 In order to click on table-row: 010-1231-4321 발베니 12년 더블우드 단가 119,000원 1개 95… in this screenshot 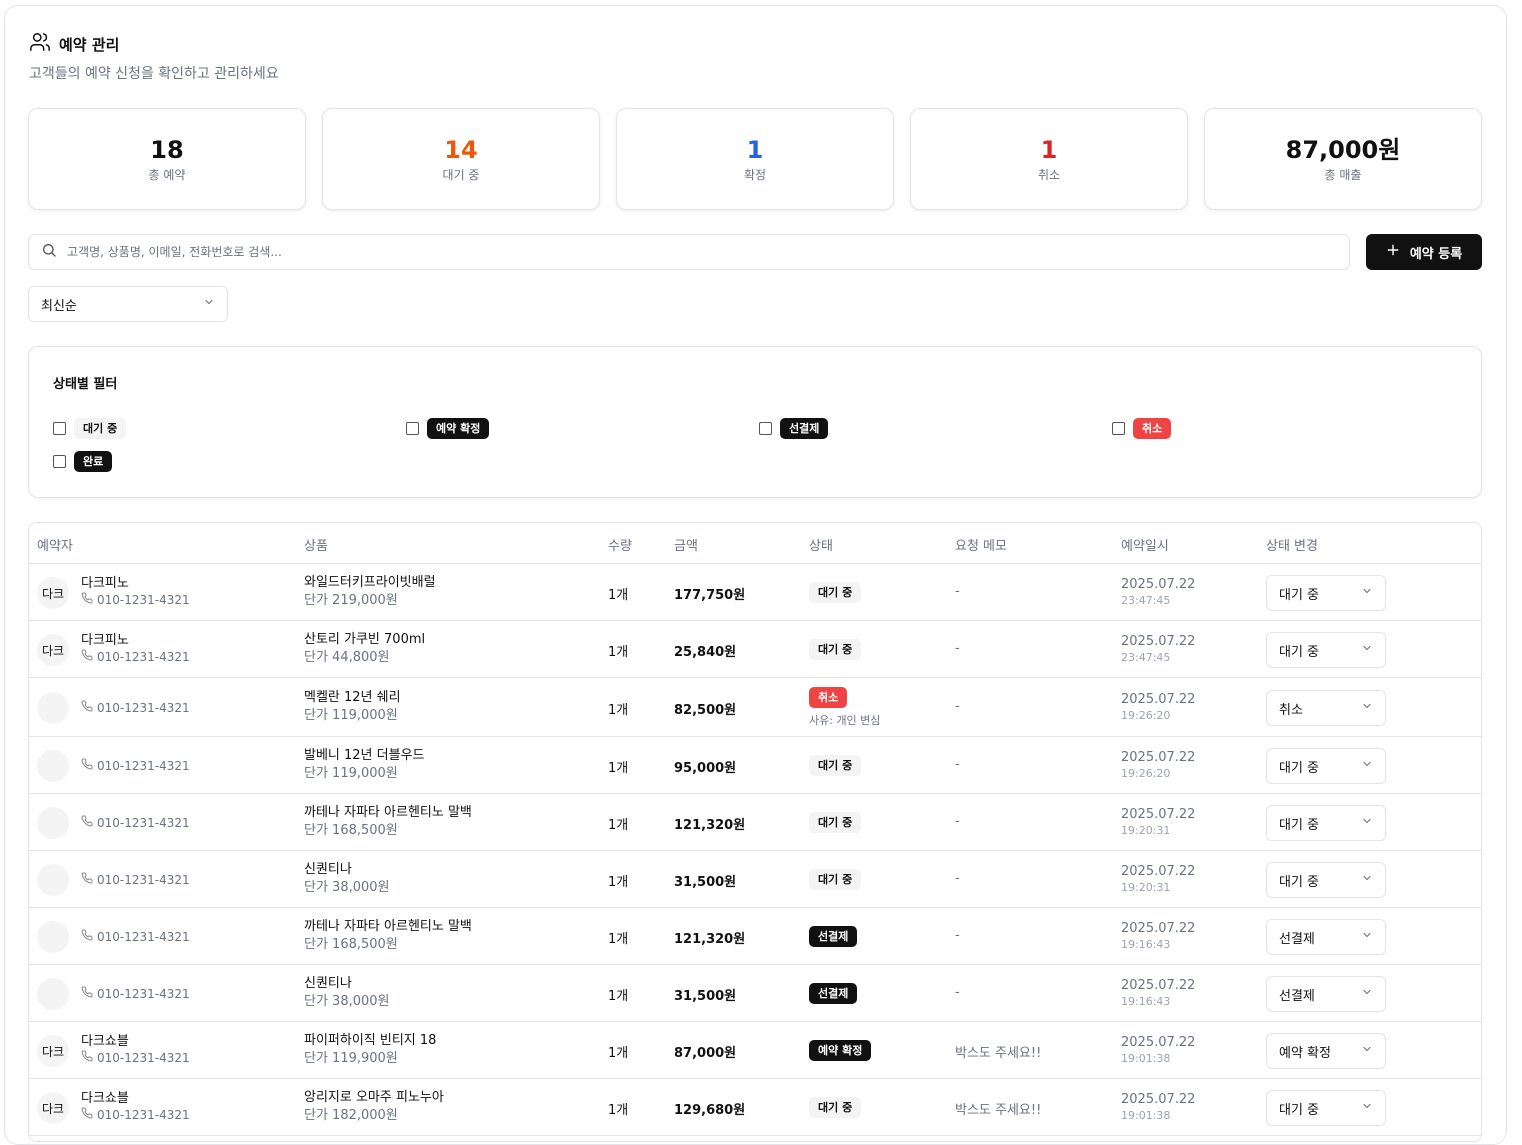, I will do `click(755, 765)`.